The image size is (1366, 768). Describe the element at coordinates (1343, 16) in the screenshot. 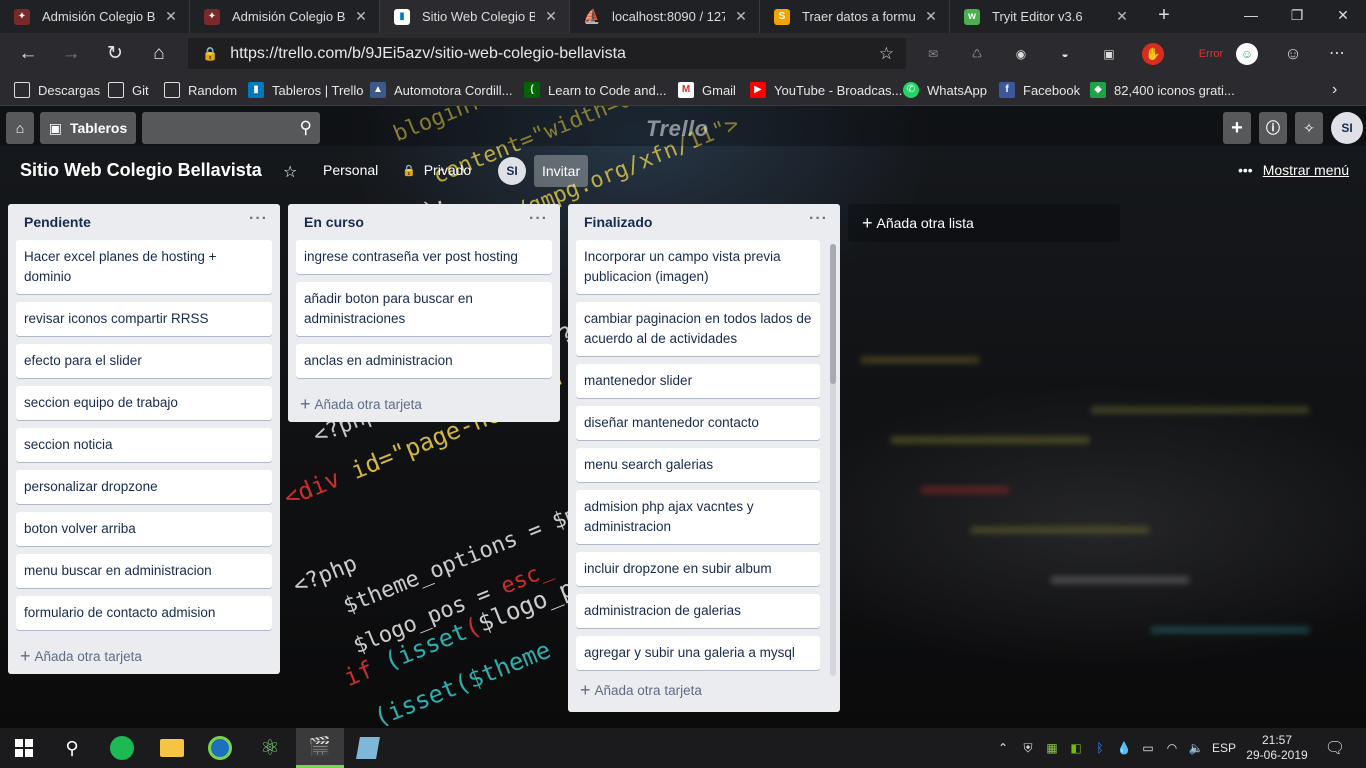

I see `close-window-icon: ✕` at that location.